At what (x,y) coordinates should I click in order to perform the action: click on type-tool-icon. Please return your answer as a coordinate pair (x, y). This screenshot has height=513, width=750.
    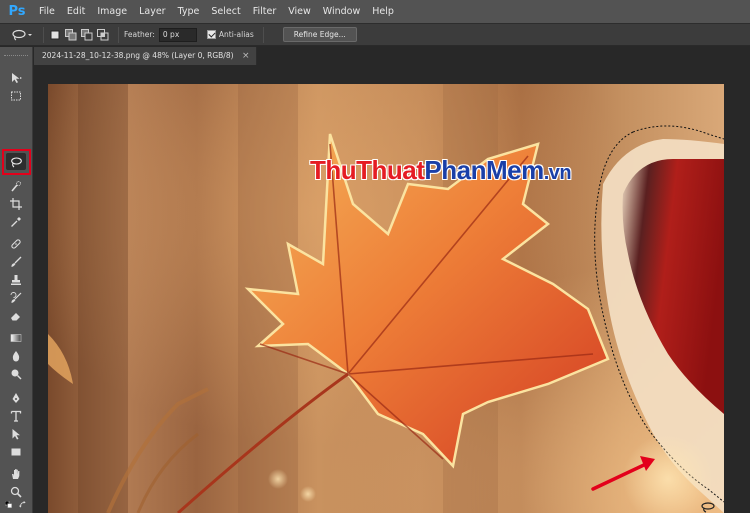
    Looking at the image, I should click on (16, 415).